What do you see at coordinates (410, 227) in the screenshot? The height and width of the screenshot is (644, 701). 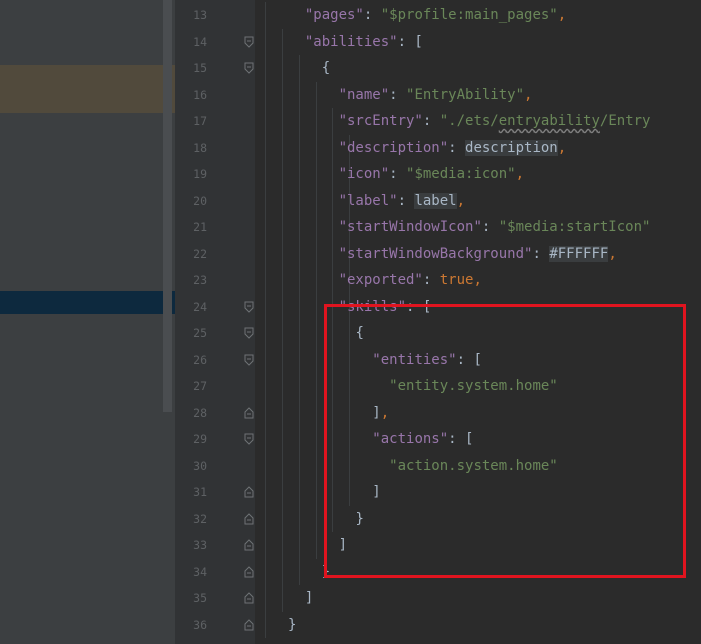 I see `code-token: "startWindowIcon"` at bounding box center [410, 227].